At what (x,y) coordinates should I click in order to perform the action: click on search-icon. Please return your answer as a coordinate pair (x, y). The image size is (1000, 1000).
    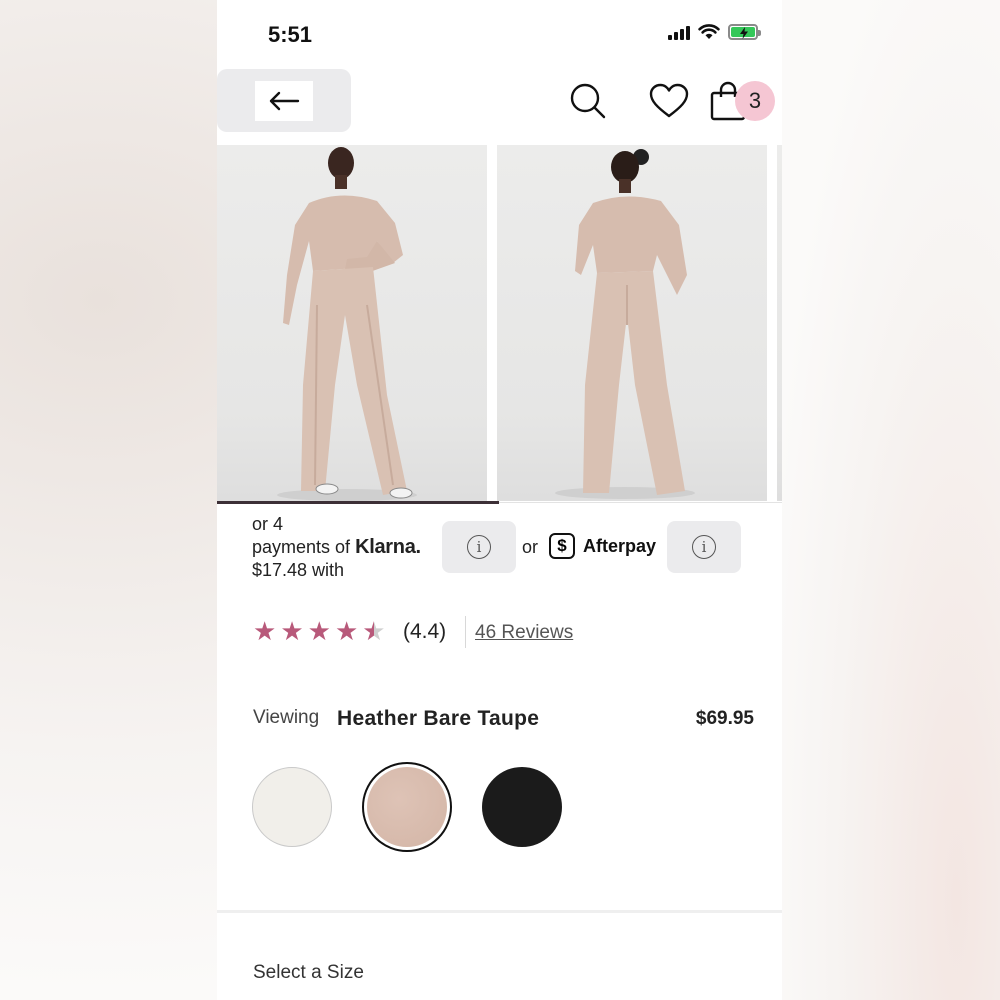
    Looking at the image, I should click on (588, 101).